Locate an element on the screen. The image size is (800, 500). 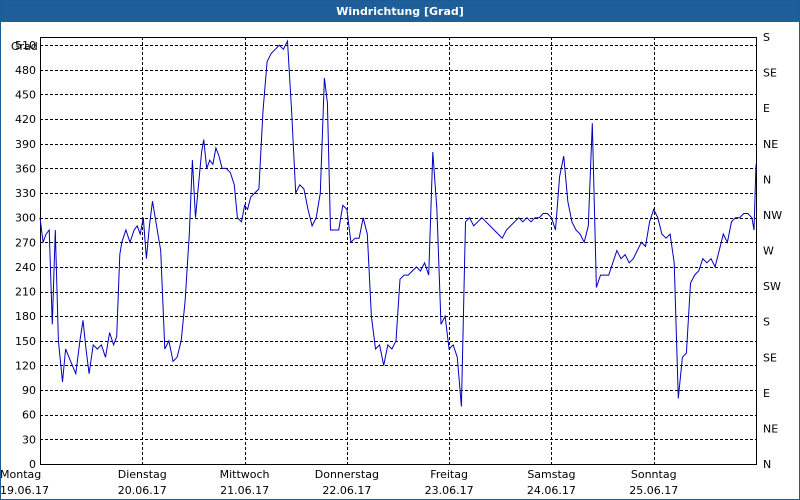
x-tick-day: Freitag is located at coordinates (449, 474).